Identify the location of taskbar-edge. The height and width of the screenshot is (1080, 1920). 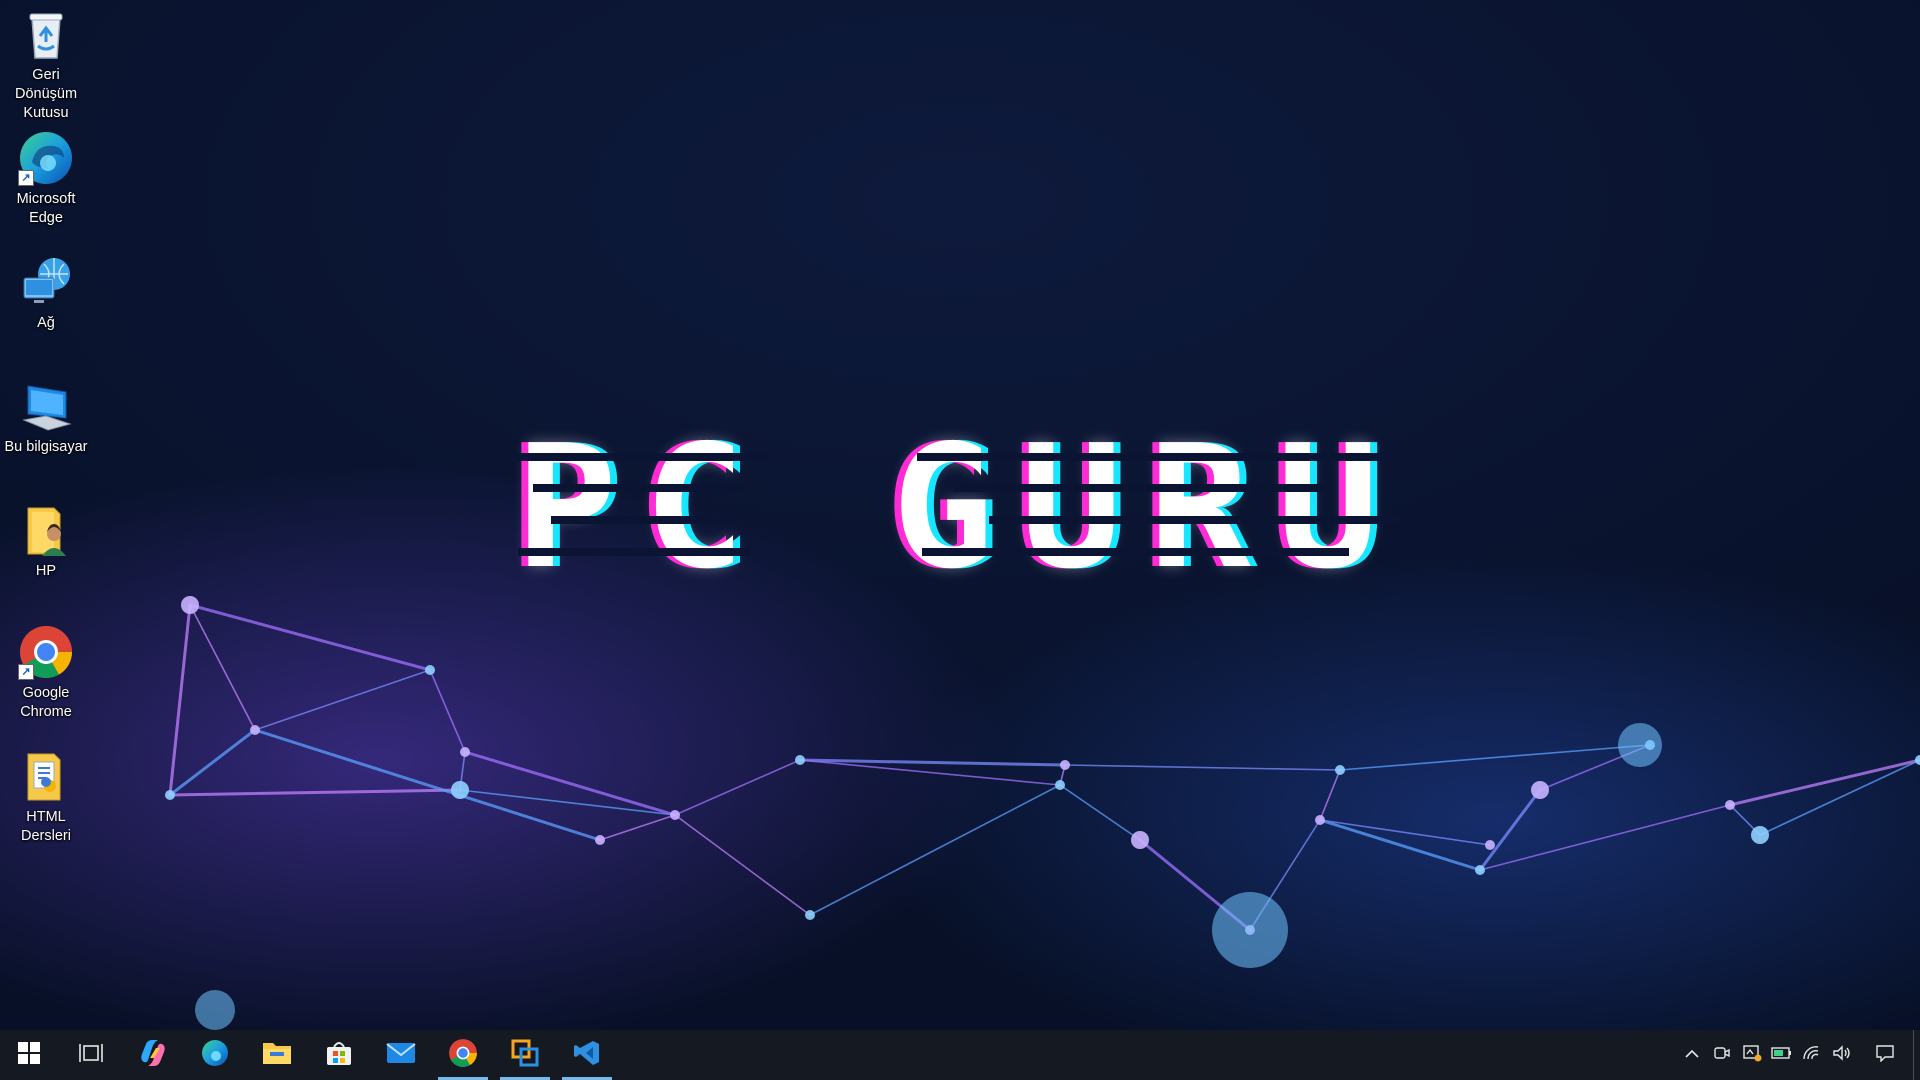
(215, 1055).